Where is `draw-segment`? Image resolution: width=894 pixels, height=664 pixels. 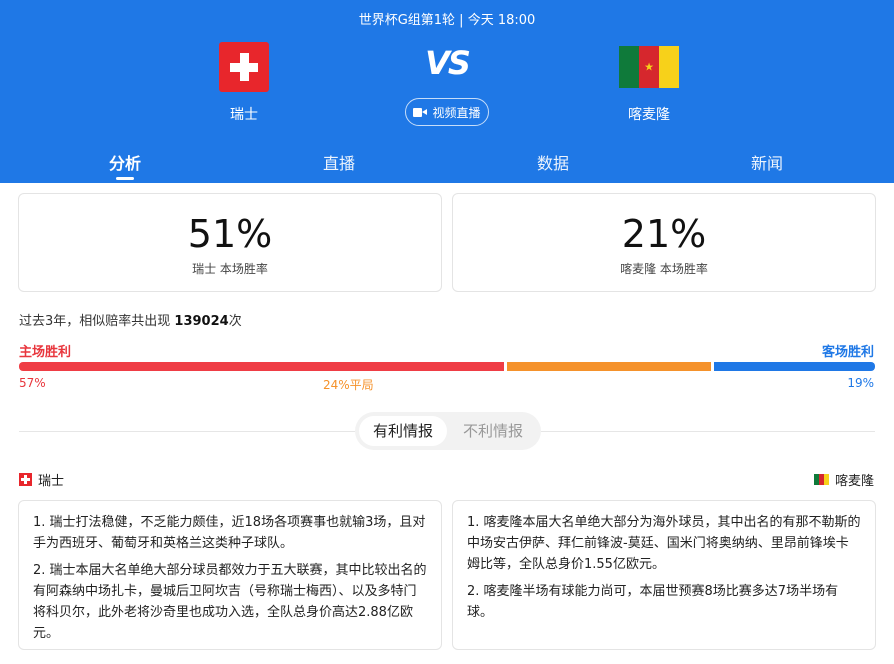
draw-segment is located at coordinates (608, 366).